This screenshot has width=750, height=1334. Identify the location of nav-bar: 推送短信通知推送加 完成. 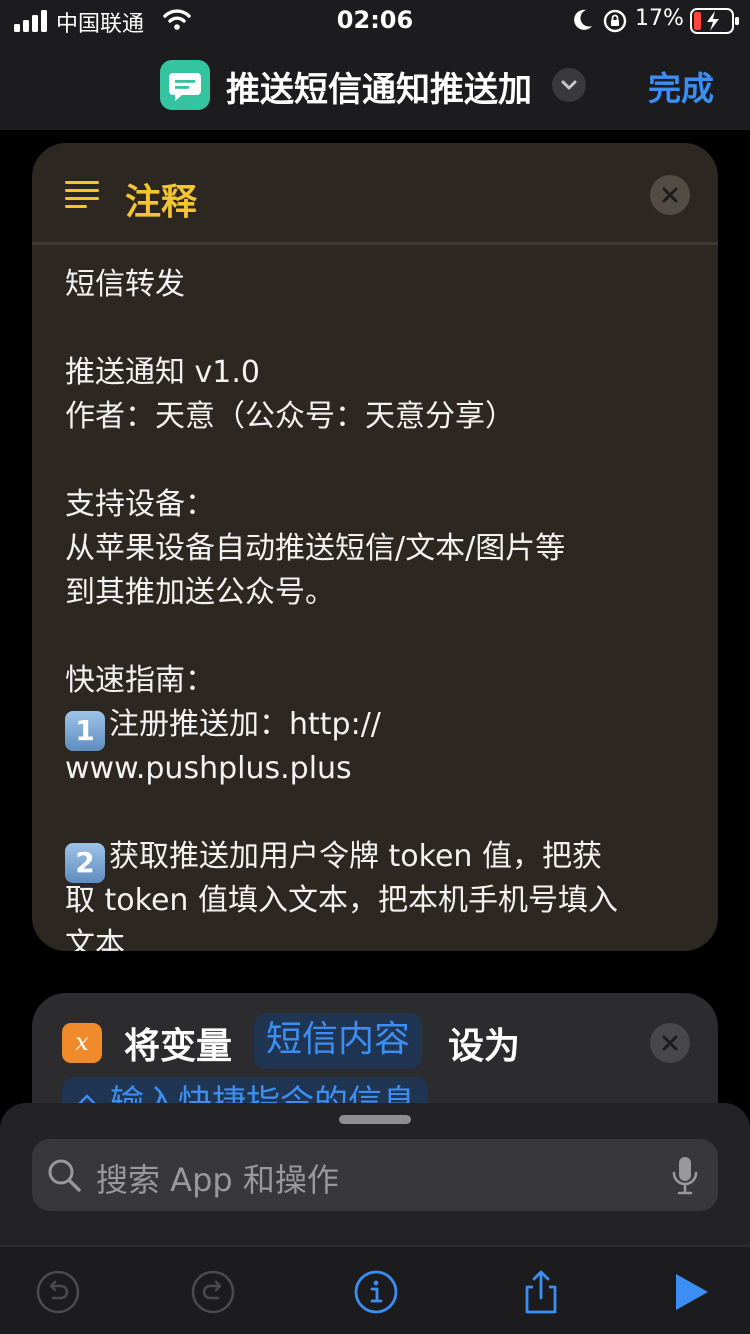
(375, 87).